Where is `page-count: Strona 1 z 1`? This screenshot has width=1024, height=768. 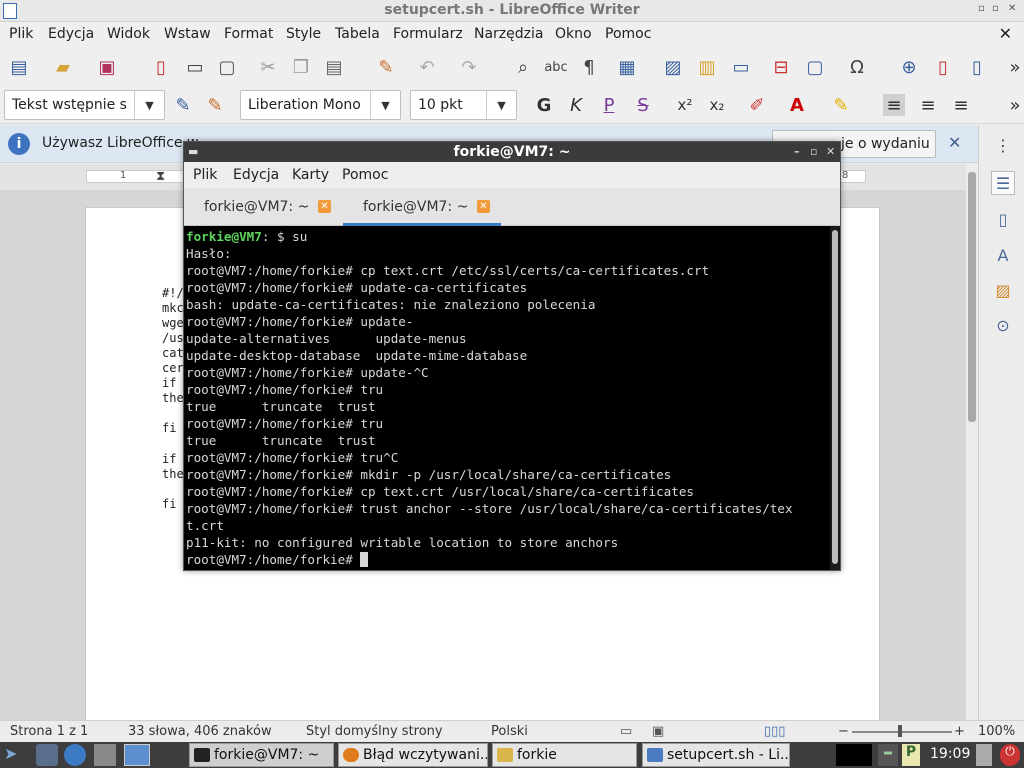 page-count: Strona 1 z 1 is located at coordinates (49, 731).